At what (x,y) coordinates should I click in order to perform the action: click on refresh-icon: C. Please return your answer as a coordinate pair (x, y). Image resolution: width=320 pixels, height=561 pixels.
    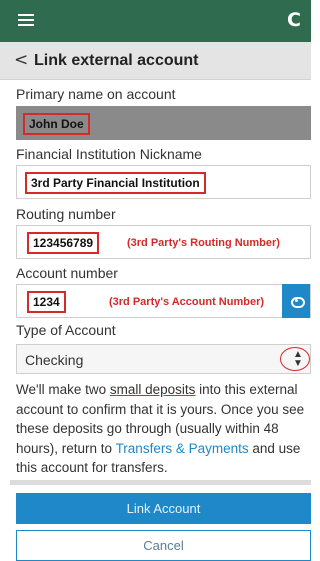
    Looking at the image, I should click on (294, 20).